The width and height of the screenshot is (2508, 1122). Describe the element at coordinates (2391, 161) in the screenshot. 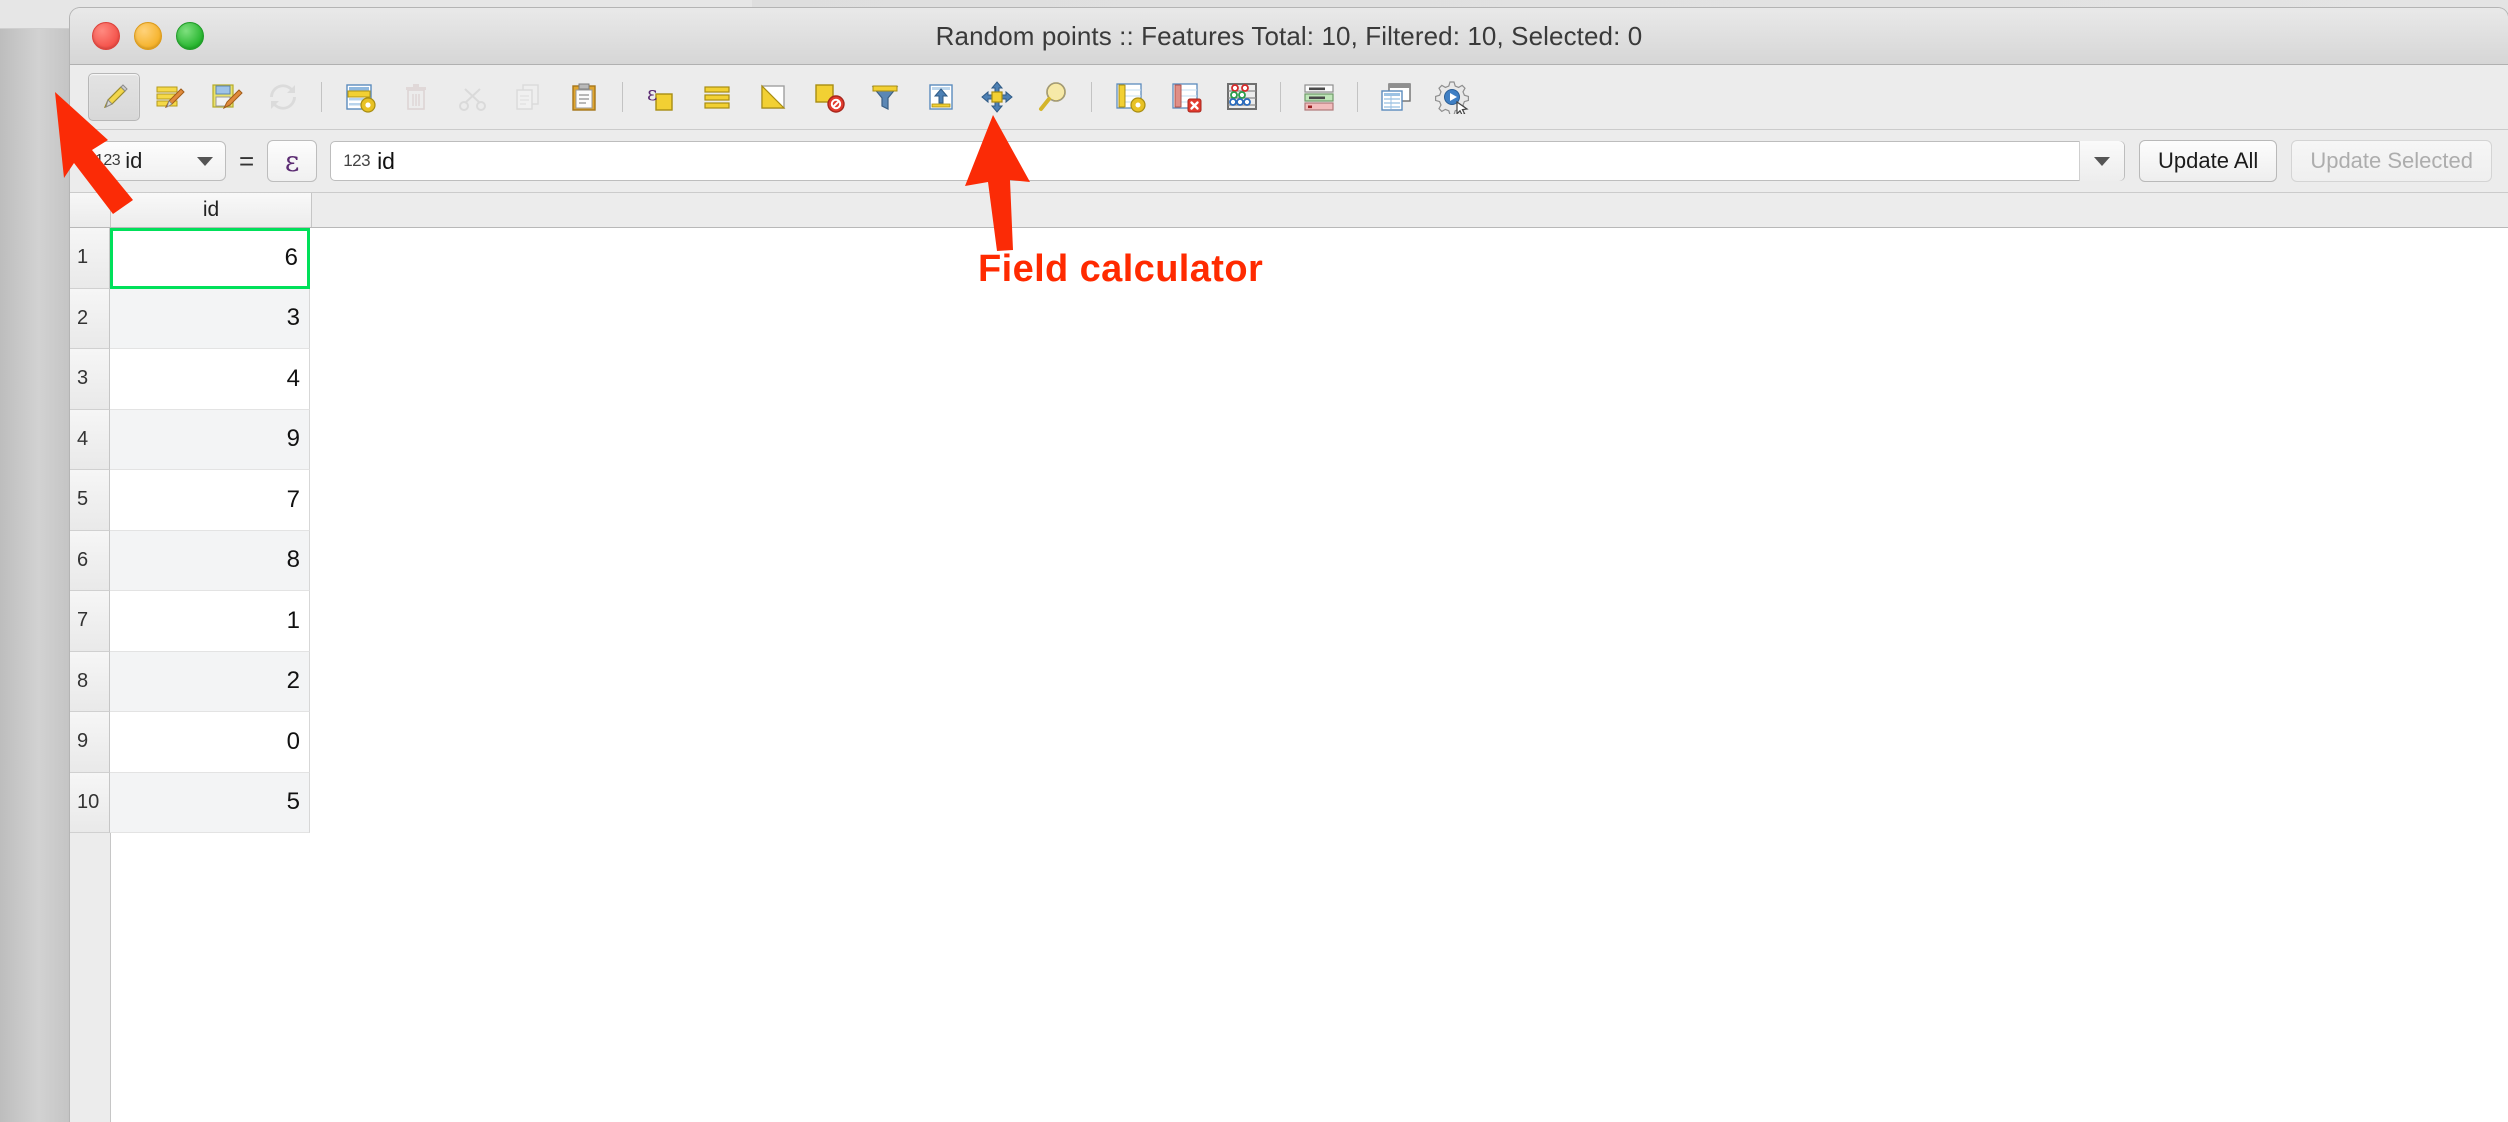

I see `update-selected-button: Update Selected` at that location.